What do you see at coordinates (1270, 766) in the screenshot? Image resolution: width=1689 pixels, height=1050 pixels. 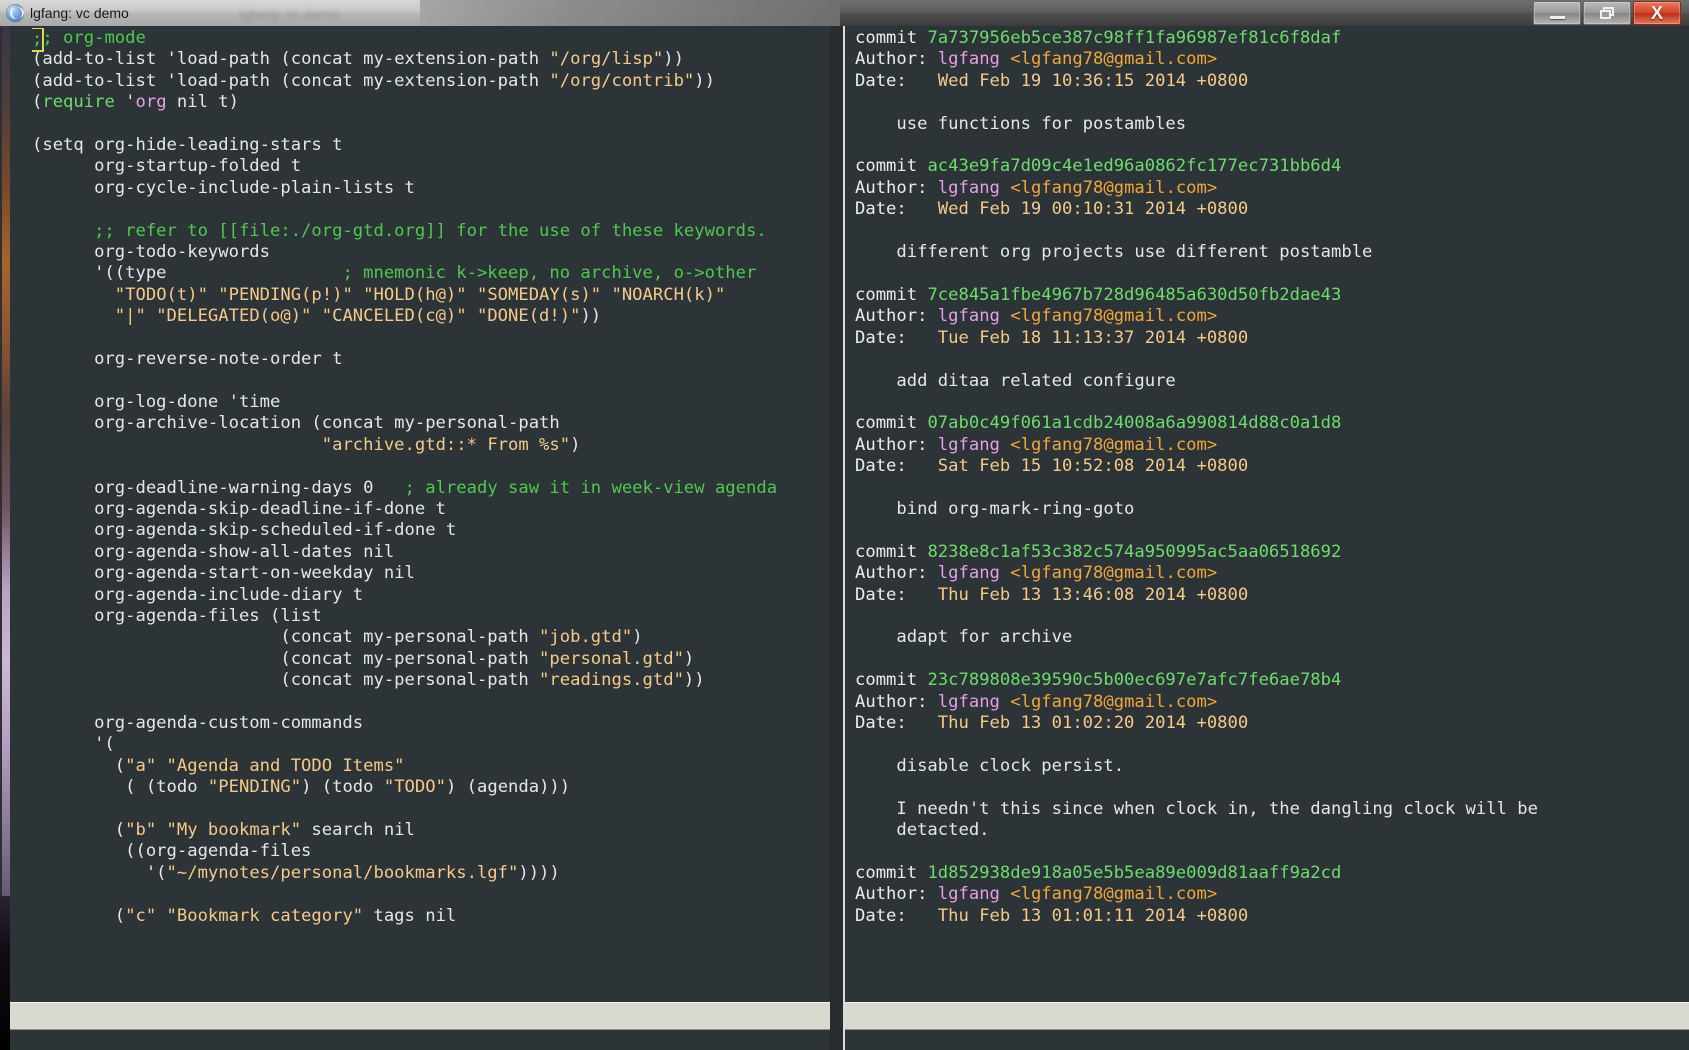 I see `commit-message-line: disable clock persist.` at bounding box center [1270, 766].